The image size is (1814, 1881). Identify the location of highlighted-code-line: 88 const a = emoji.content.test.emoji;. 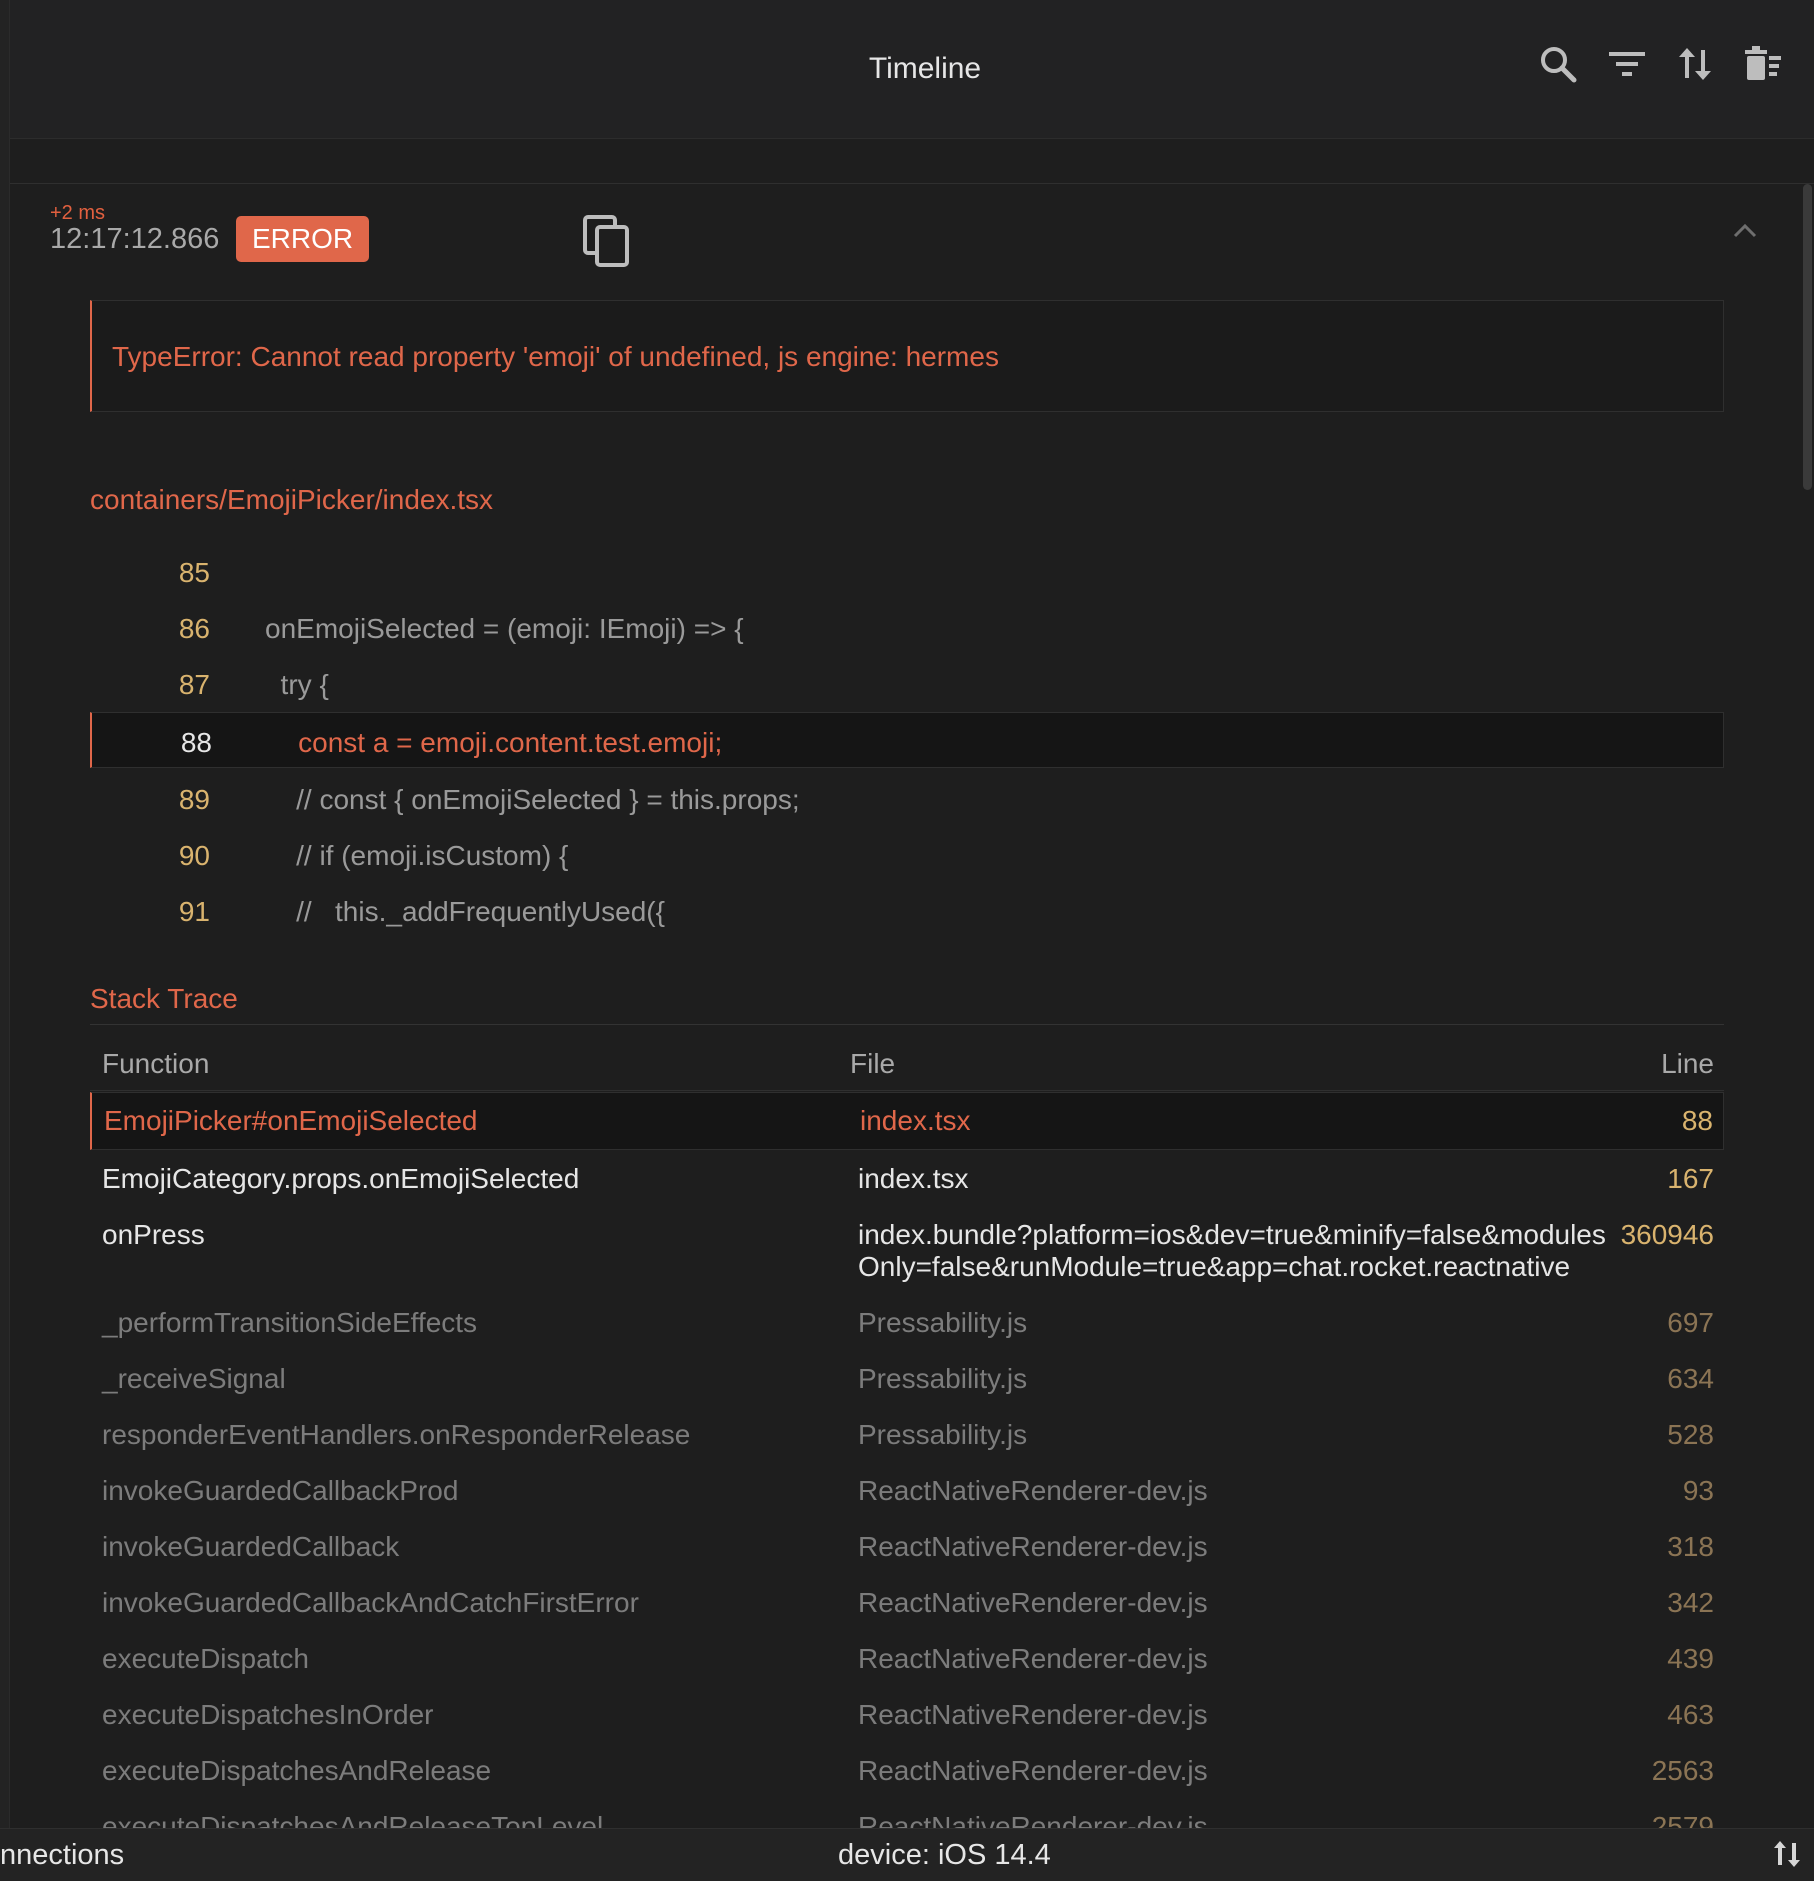
(907, 740).